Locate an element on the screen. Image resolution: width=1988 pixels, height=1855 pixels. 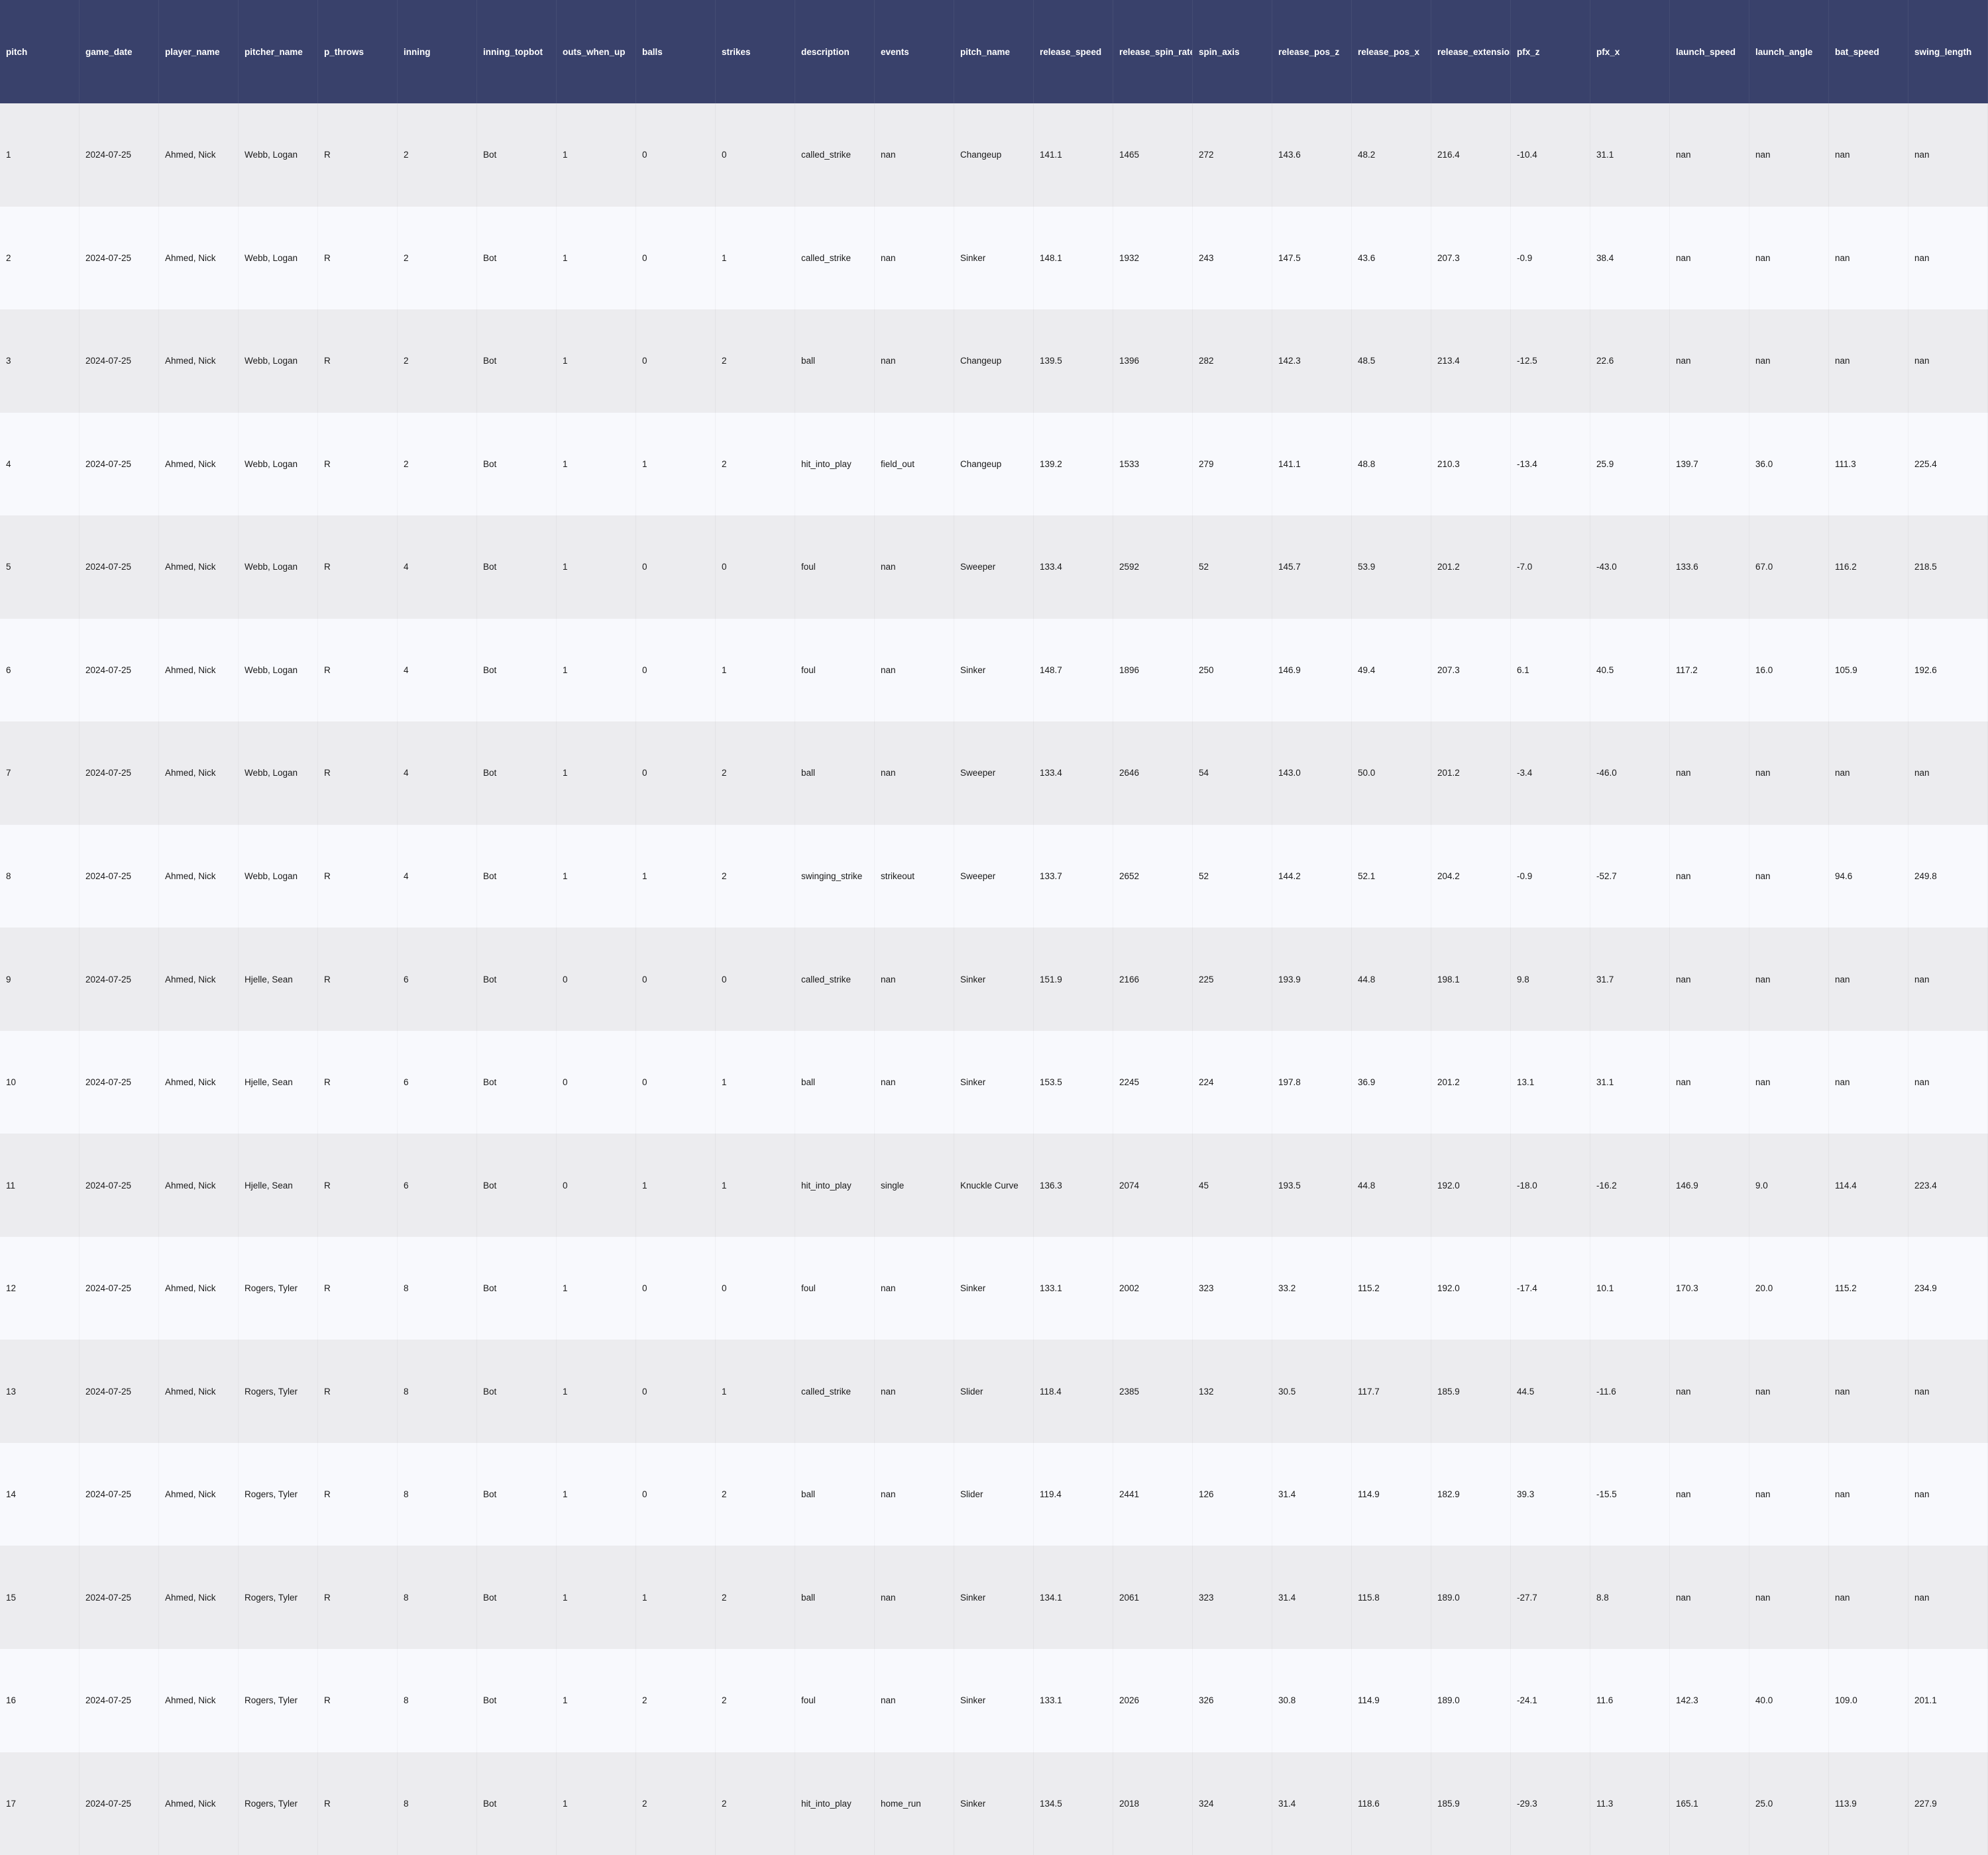
column-header-player-name: player_name is located at coordinates (199, 52).